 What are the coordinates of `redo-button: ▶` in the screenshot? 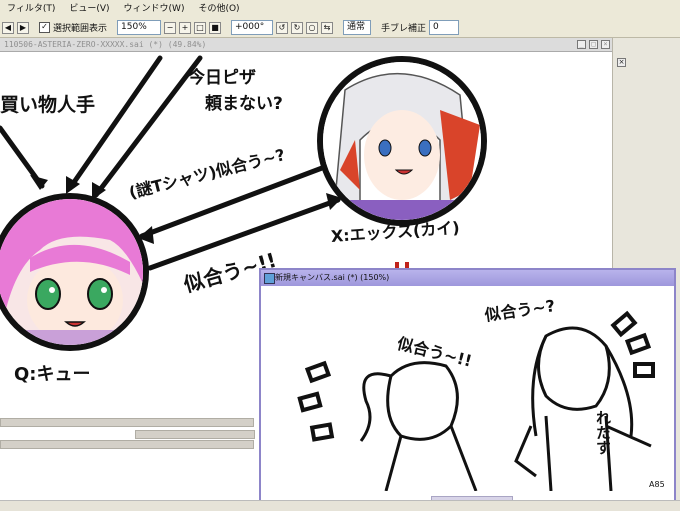 It's located at (23, 27).